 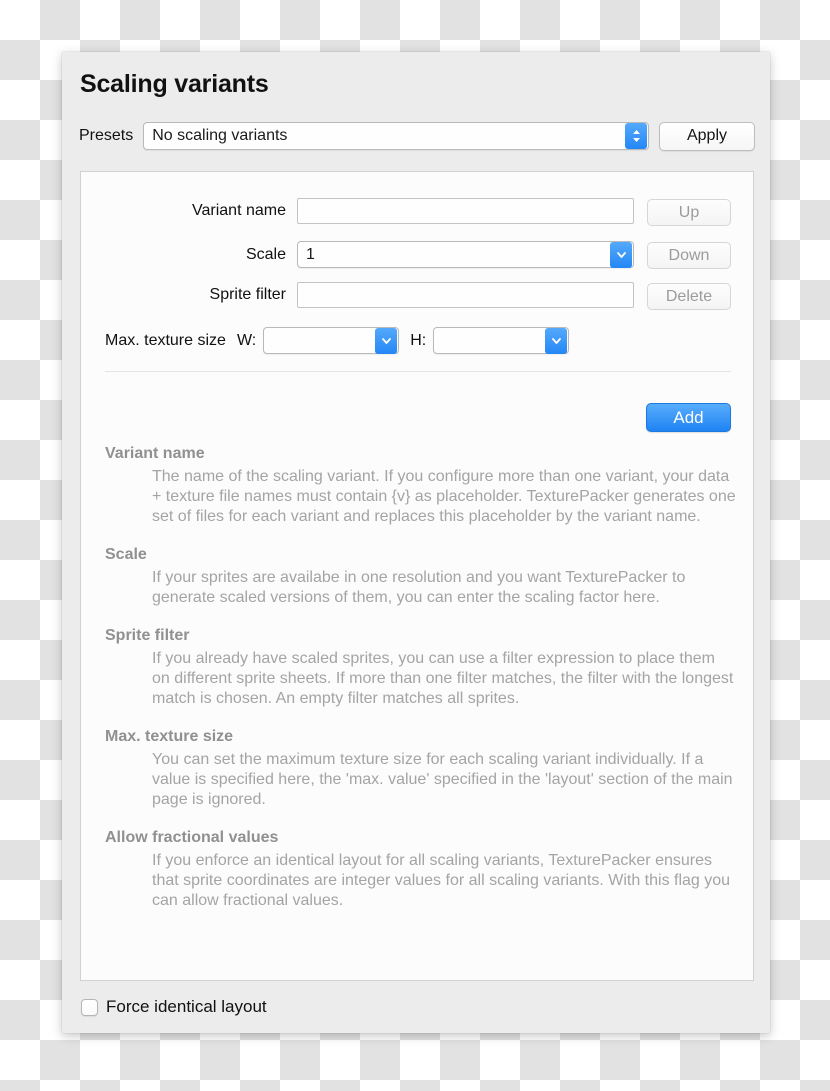 What do you see at coordinates (396, 136) in the screenshot?
I see `presets-select: No scaling variants` at bounding box center [396, 136].